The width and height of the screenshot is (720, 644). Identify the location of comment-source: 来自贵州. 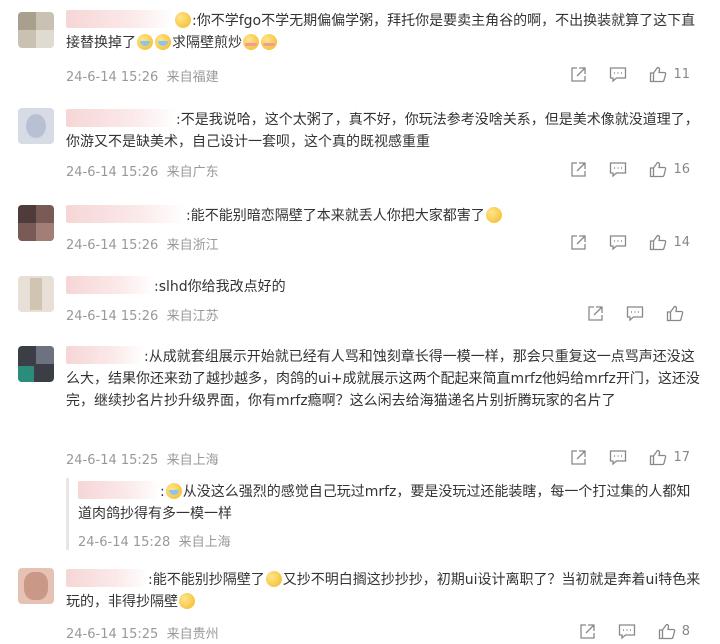
(192, 634).